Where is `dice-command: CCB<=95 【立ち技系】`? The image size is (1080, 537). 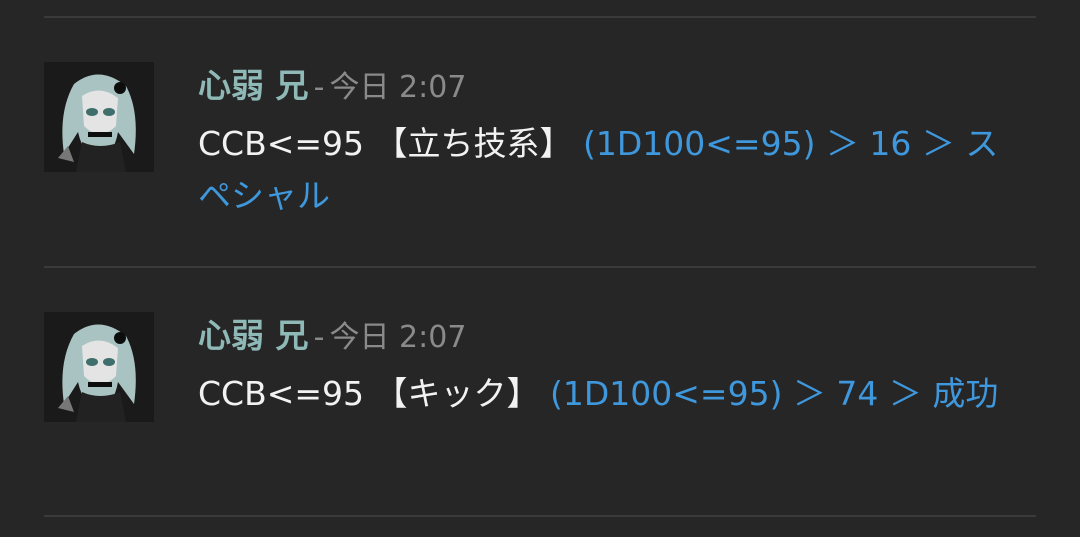 dice-command: CCB<=95 【立ち技系】 is located at coordinates (385, 143).